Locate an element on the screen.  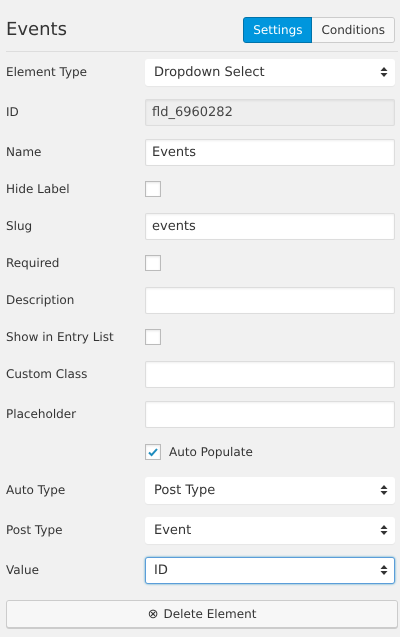
field-label: ID is located at coordinates (13, 112).